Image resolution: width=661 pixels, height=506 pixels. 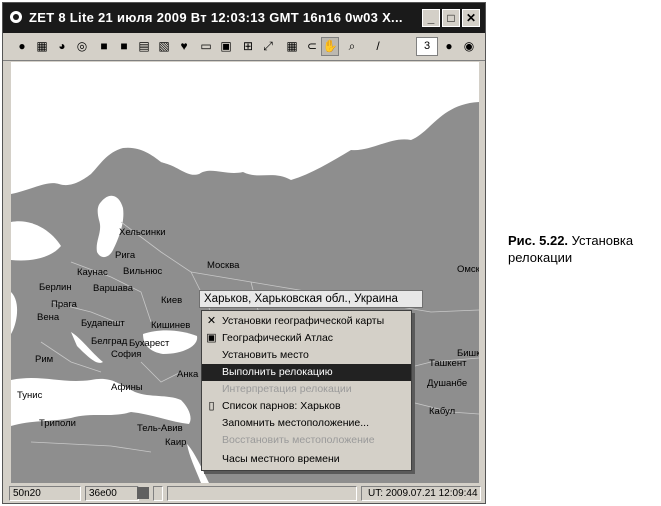 I want to click on city-label: Афины, so click(x=127, y=387).